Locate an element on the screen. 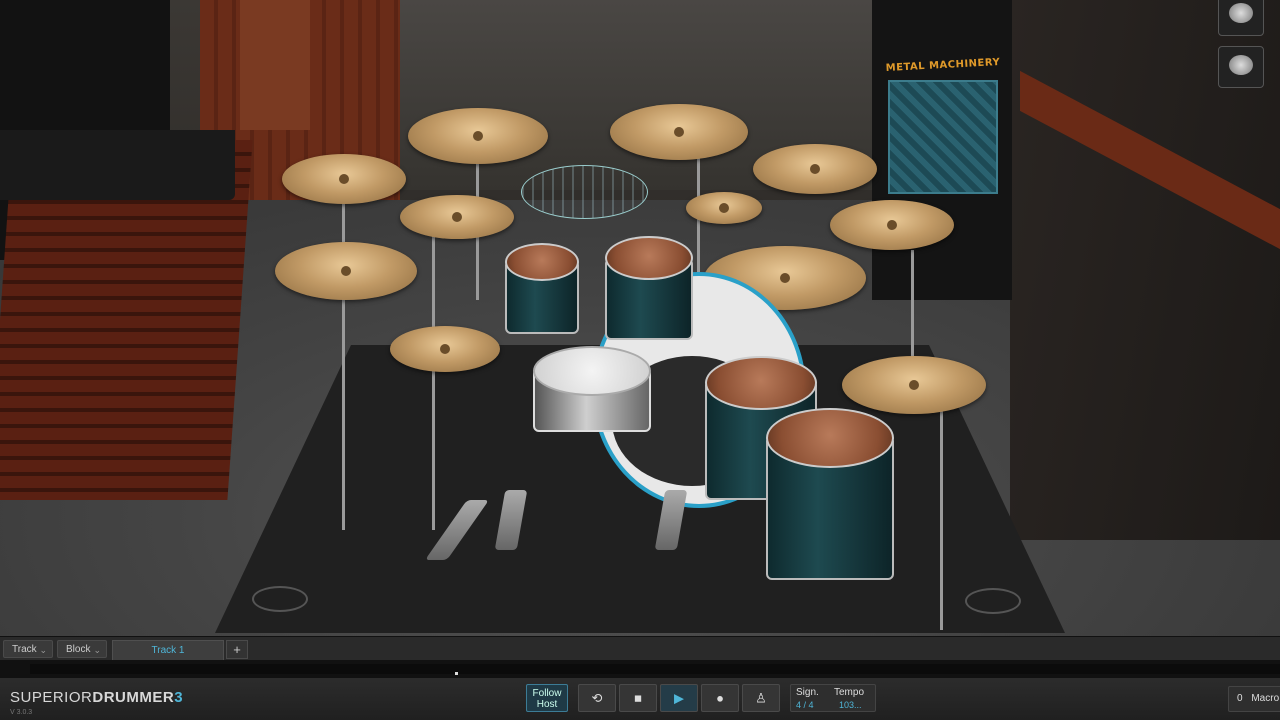 The image size is (1280, 720). snare-head is located at coordinates (592, 371).